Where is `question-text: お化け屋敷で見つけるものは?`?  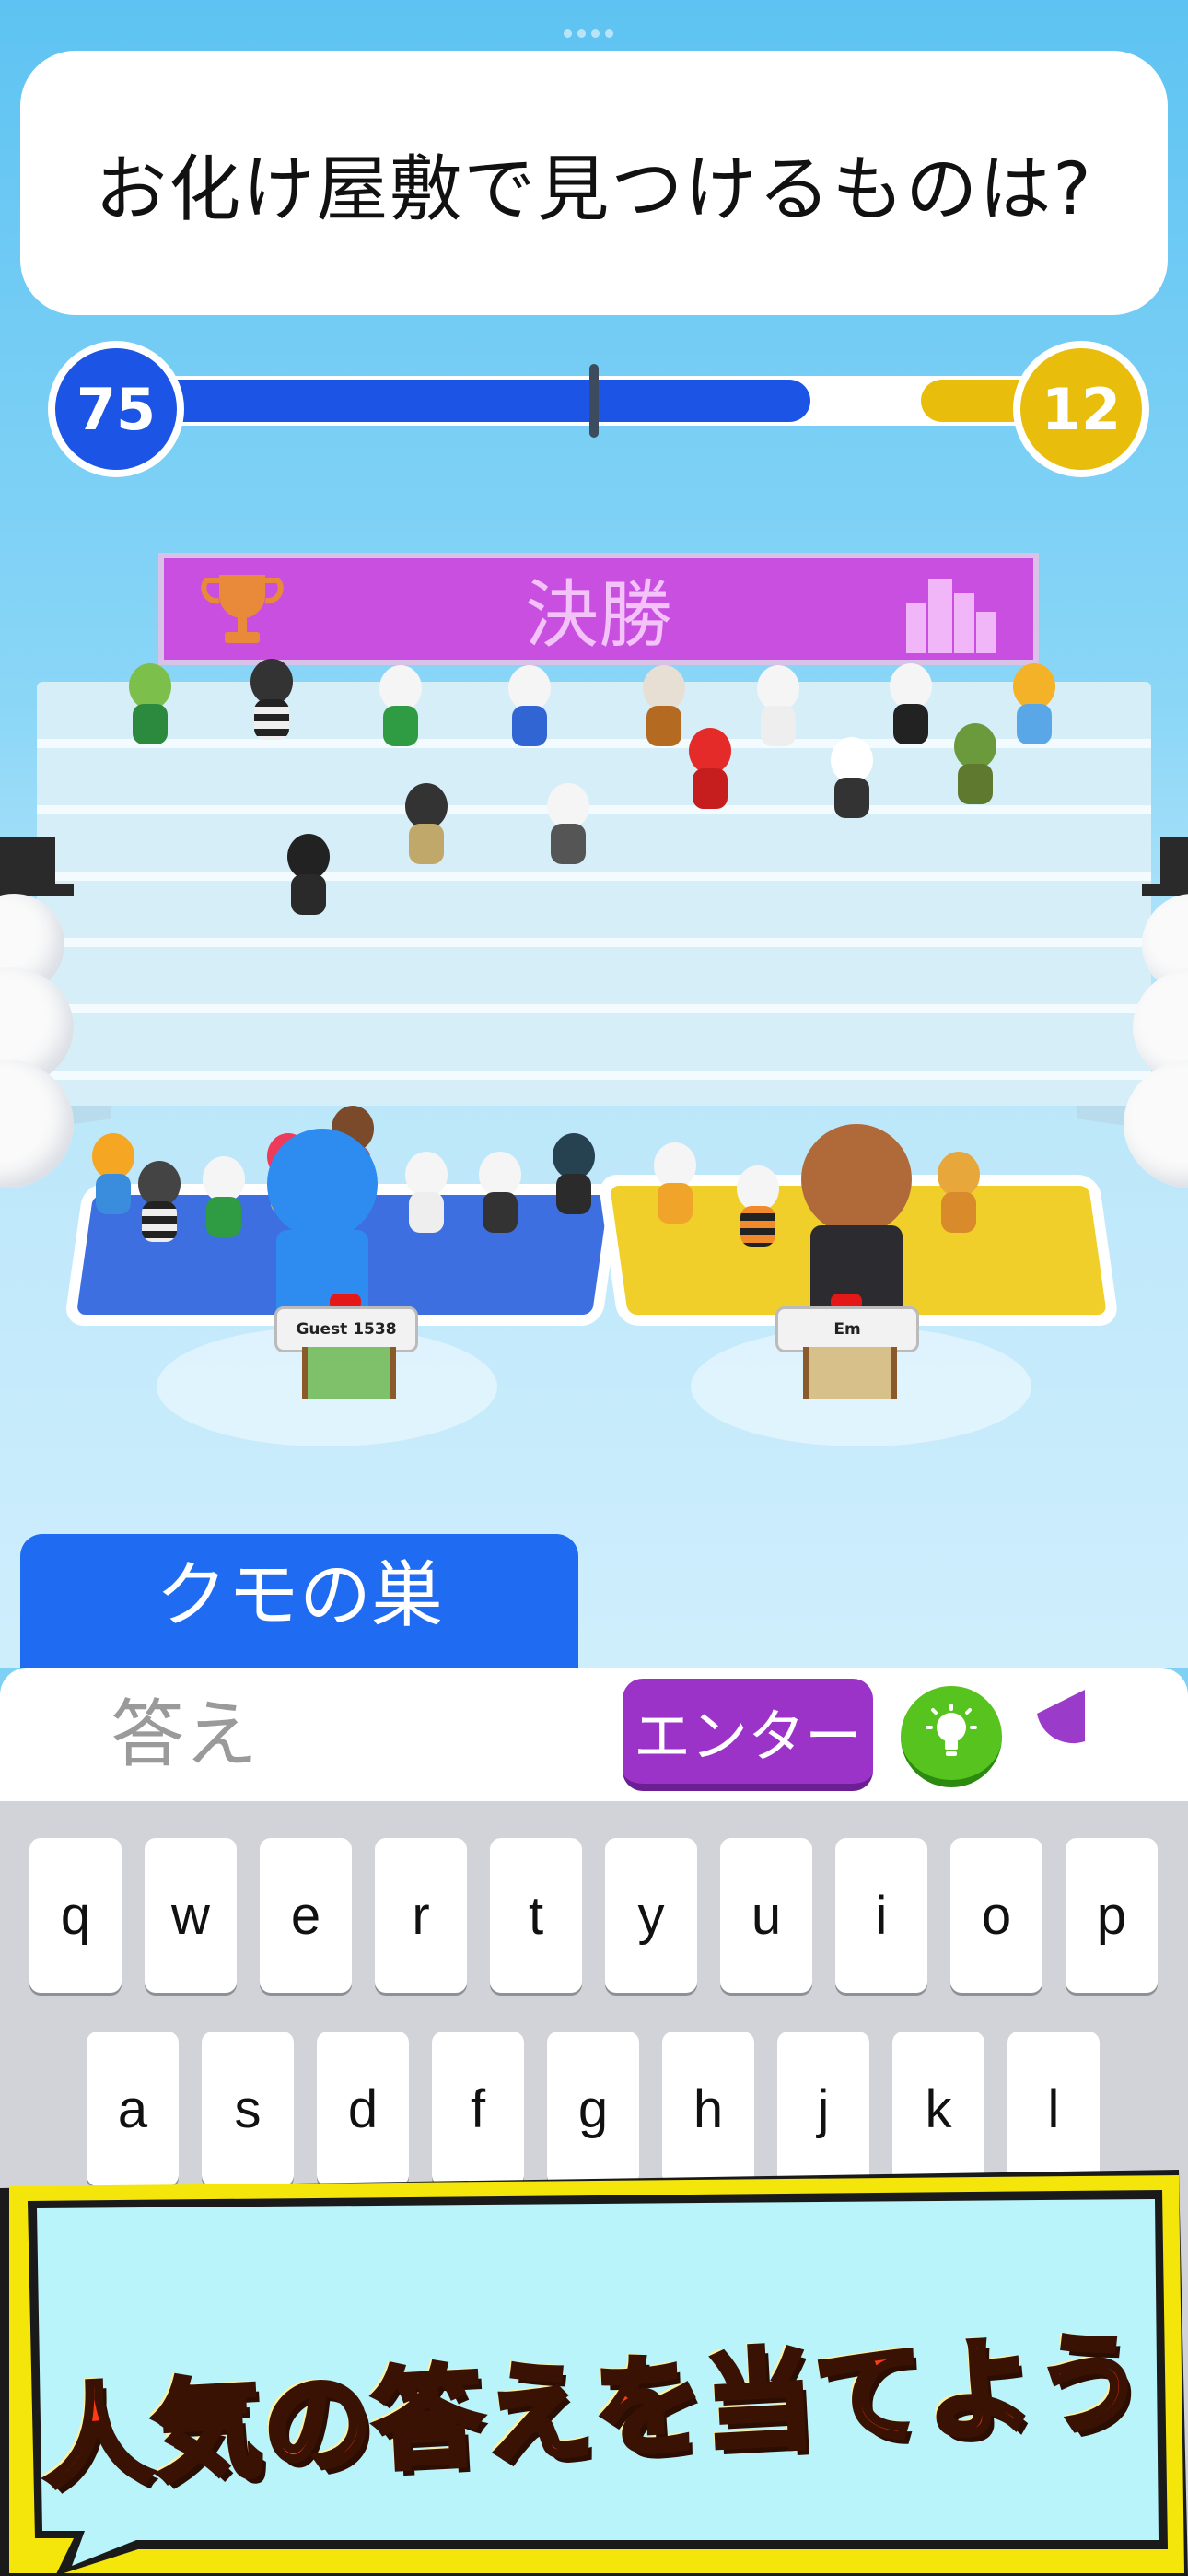
question-text: お化け屋敷で見つけるものは? is located at coordinates (594, 189).